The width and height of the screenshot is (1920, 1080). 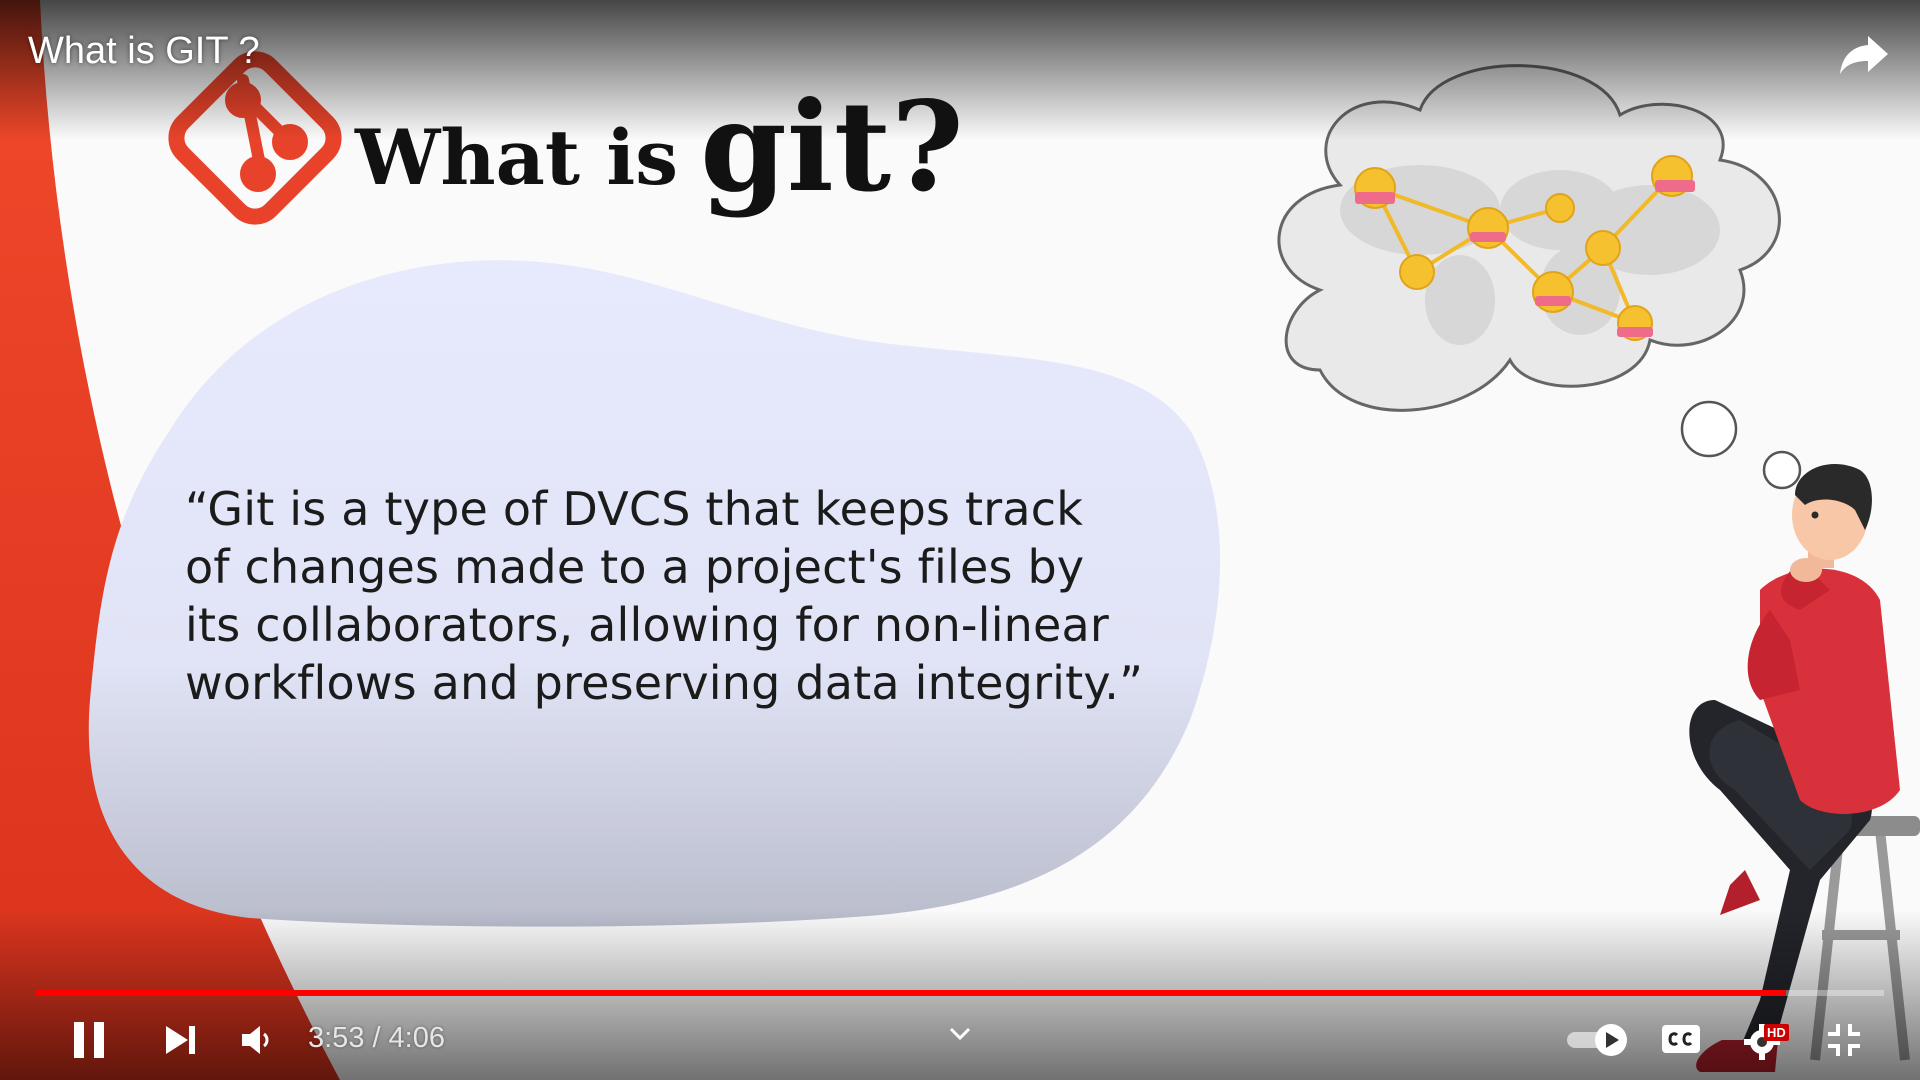 I want to click on cc-icon, so click(x=1681, y=1039).